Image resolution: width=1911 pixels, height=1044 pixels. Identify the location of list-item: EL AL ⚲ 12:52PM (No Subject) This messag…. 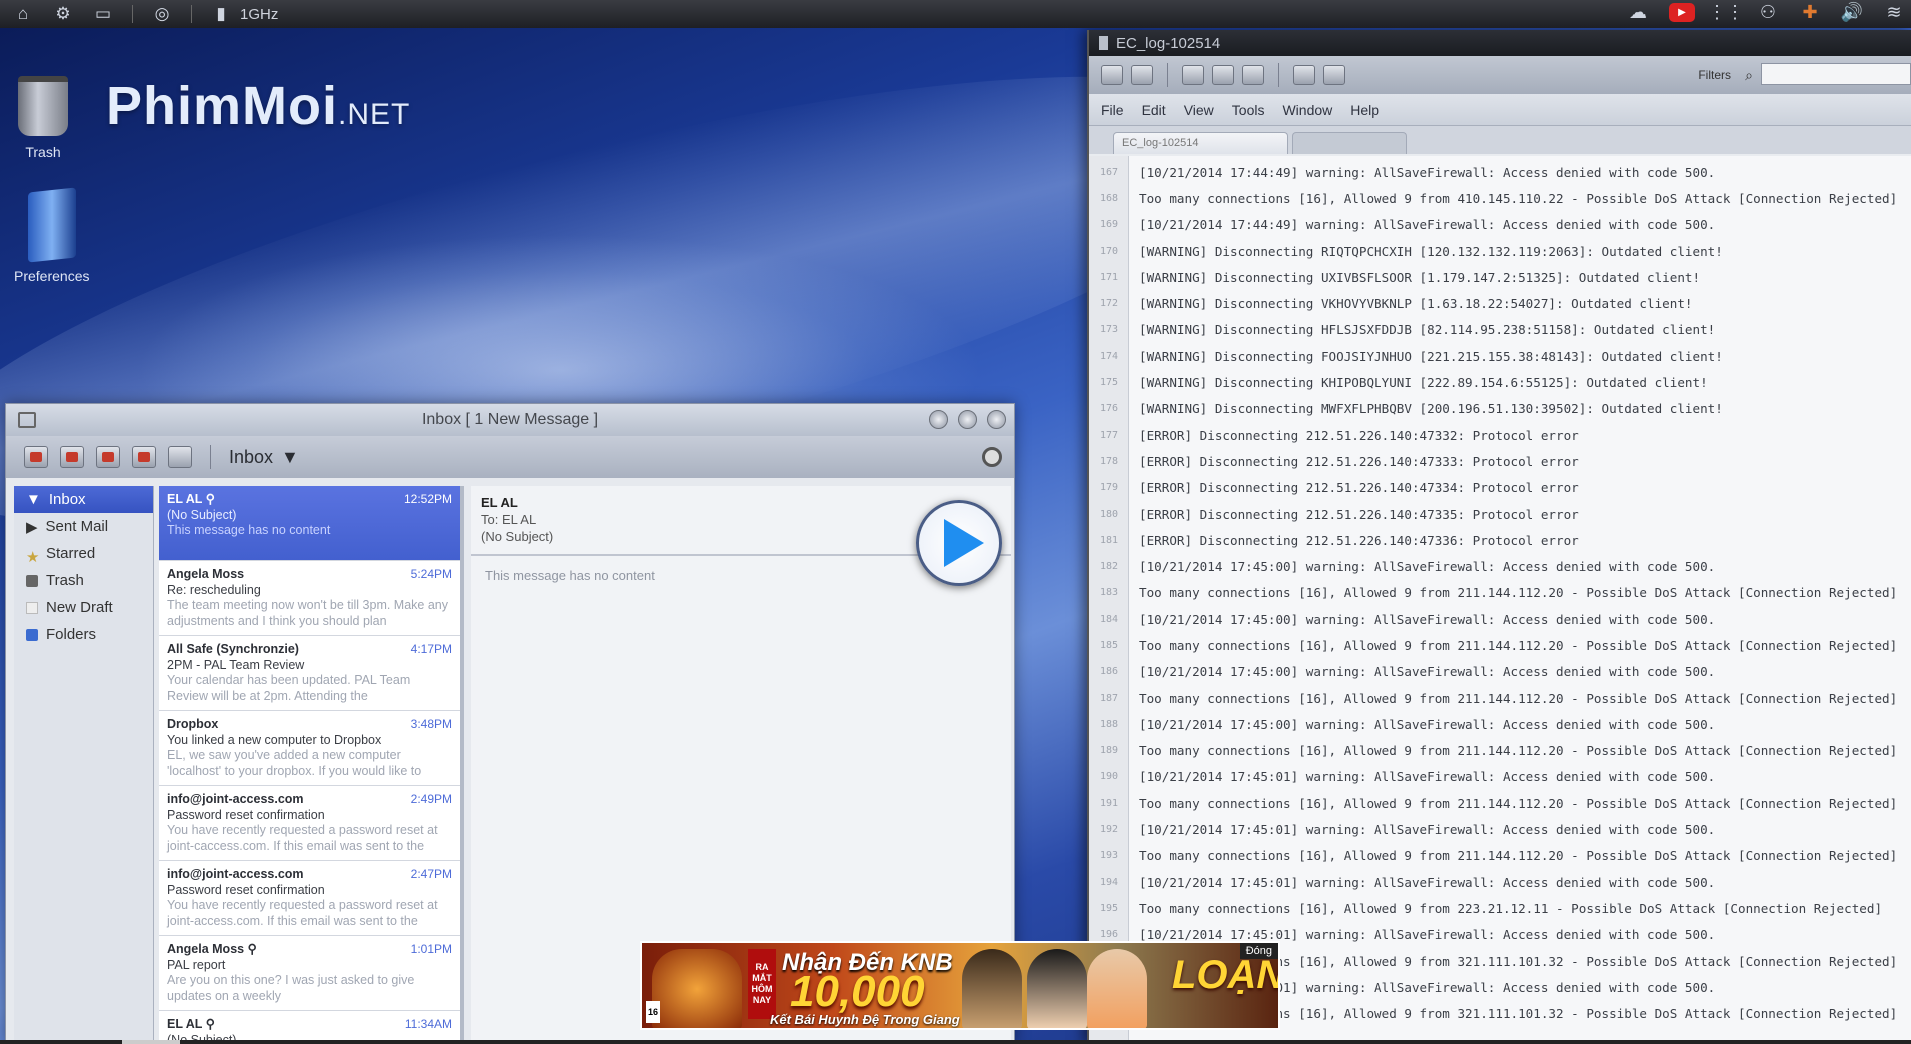
(309, 523).